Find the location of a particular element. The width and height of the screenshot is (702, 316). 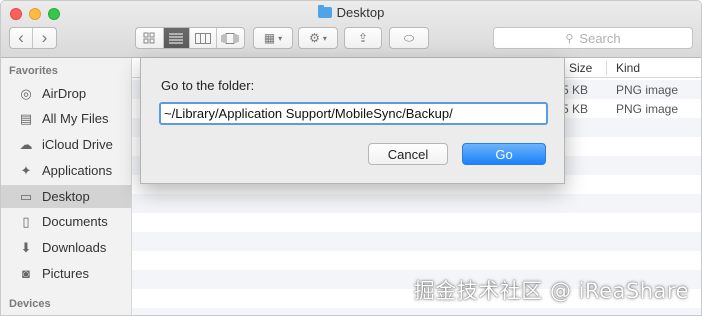

column-view-button is located at coordinates (203, 38).